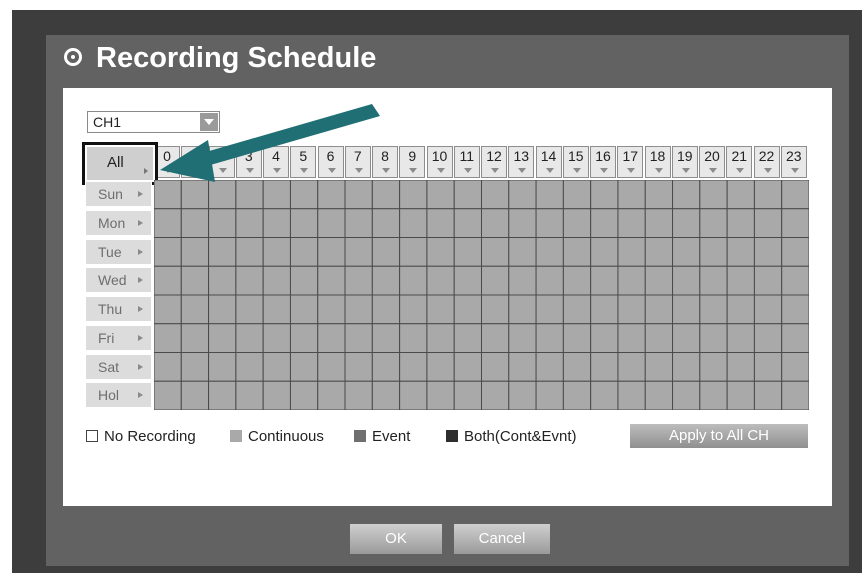 Image resolution: width=866 pixels, height=583 pixels. Describe the element at coordinates (276, 162) in the screenshot. I see `hour-column-header: 4` at that location.